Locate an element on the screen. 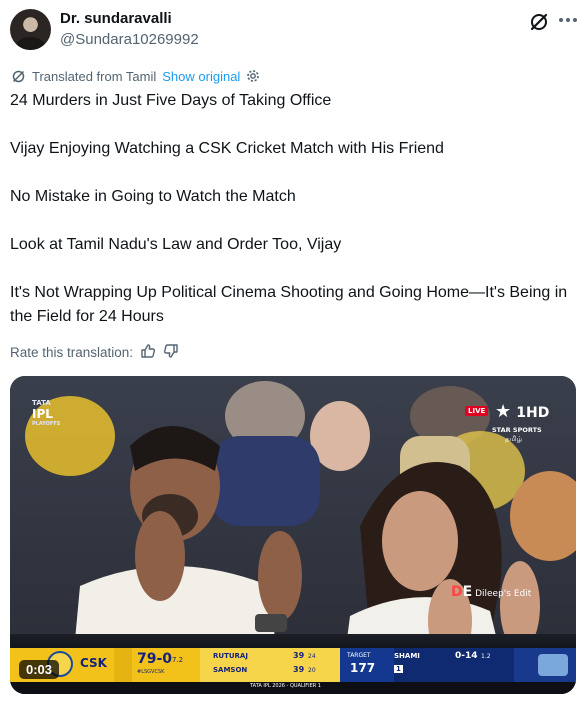 This screenshot has width=587, height=713. channel-number: 1HD is located at coordinates (533, 413).